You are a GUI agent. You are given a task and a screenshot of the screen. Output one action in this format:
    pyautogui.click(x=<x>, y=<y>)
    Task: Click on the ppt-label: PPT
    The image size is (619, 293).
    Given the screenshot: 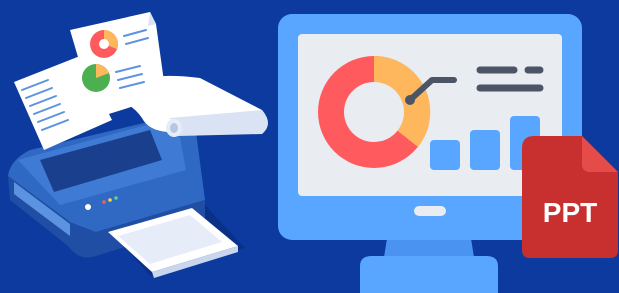 What is the action you would take?
    pyautogui.click(x=570, y=212)
    